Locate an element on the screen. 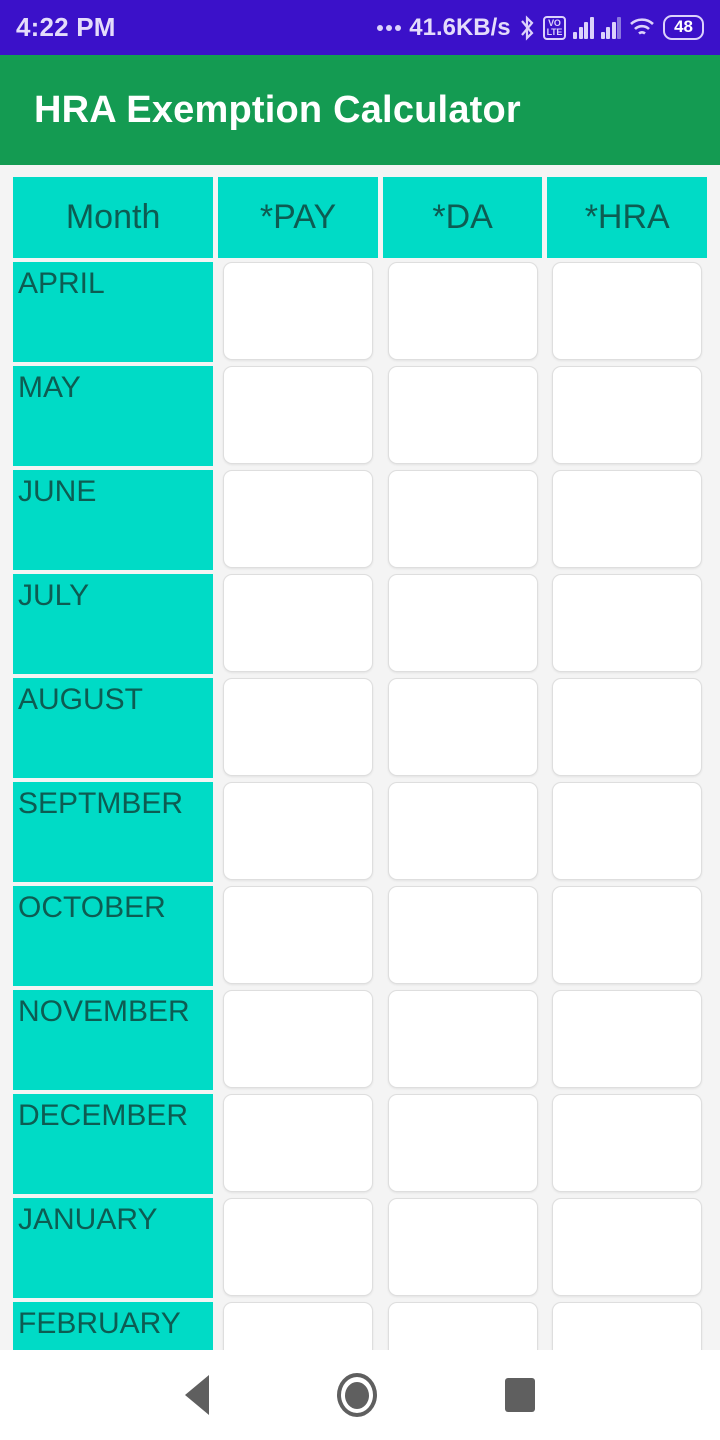 This screenshot has width=720, height=1440. bluetooth-icon is located at coordinates (527, 27).